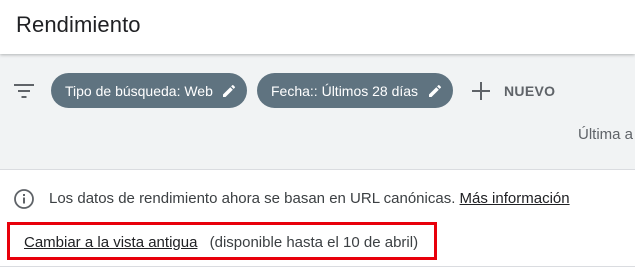 The width and height of the screenshot is (635, 267). What do you see at coordinates (530, 90) in the screenshot?
I see `new-filter-label: NUEVO` at bounding box center [530, 90].